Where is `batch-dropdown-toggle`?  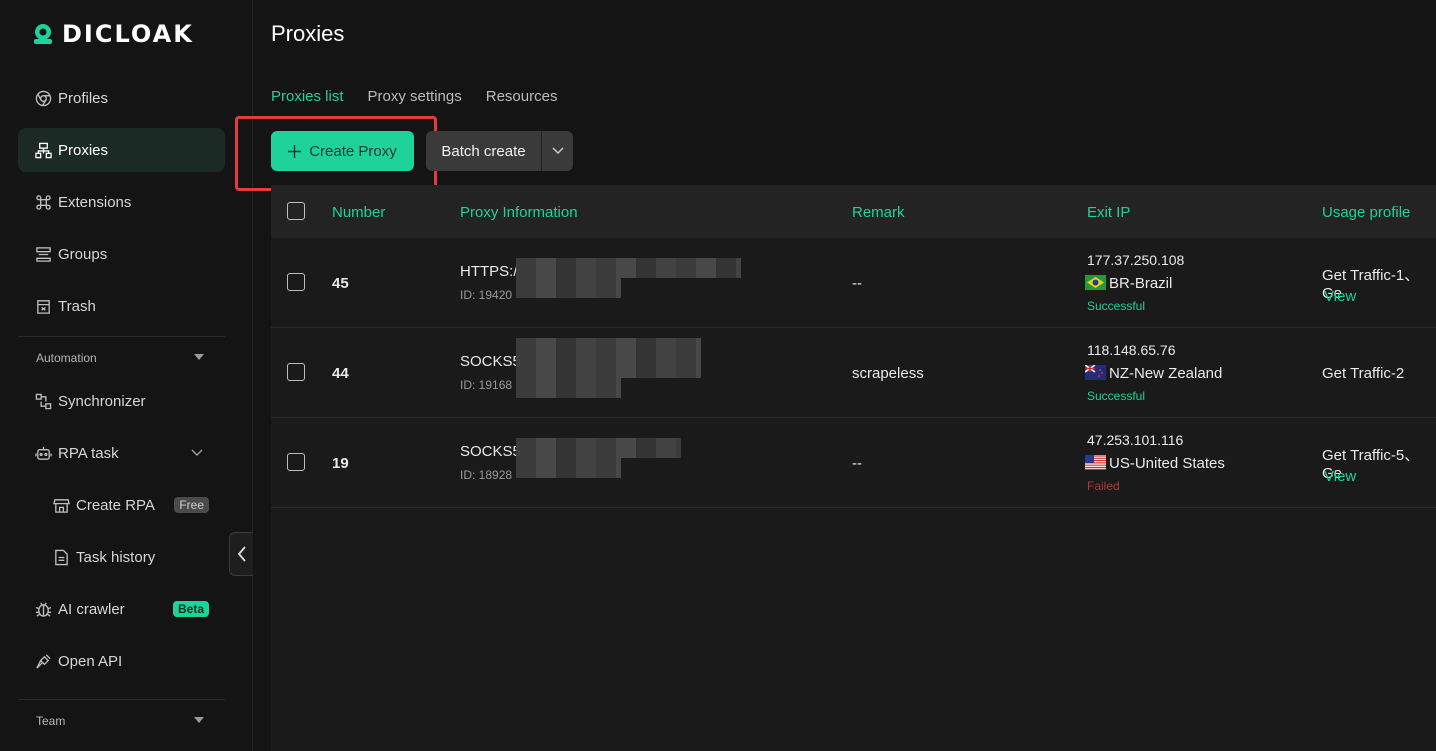
batch-dropdown-toggle is located at coordinates (557, 151).